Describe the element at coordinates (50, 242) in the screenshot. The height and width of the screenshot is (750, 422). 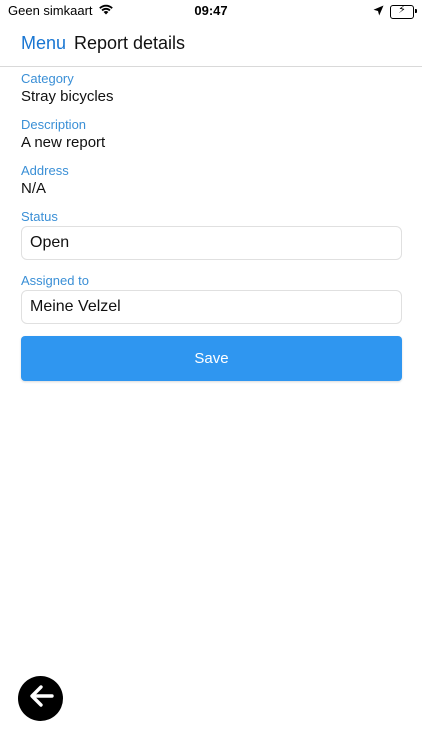
I see `status-value: Open` at that location.